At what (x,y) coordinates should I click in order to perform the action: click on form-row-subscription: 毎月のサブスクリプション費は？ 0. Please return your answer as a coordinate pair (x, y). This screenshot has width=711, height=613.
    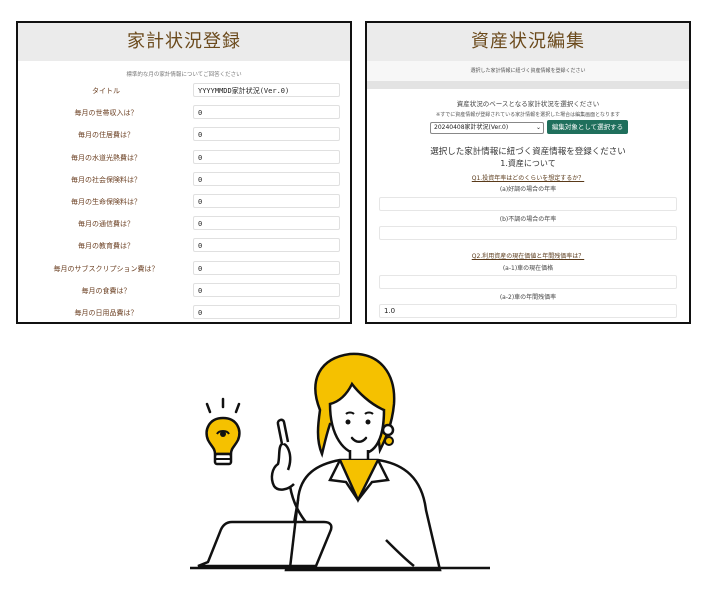
    Looking at the image, I should click on (184, 270).